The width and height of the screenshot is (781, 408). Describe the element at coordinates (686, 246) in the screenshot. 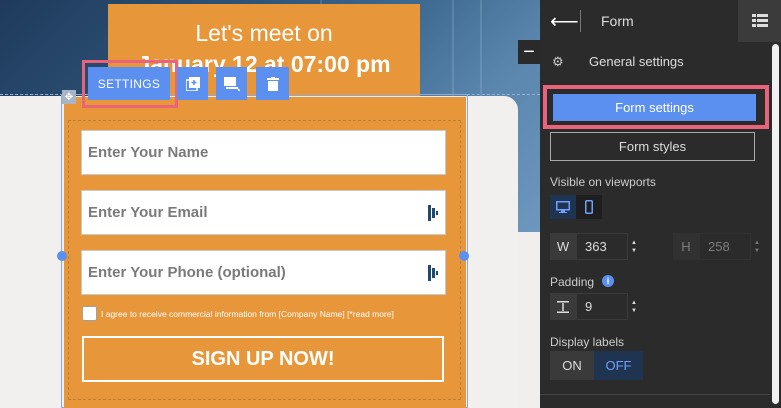

I see `height-letter: H` at that location.